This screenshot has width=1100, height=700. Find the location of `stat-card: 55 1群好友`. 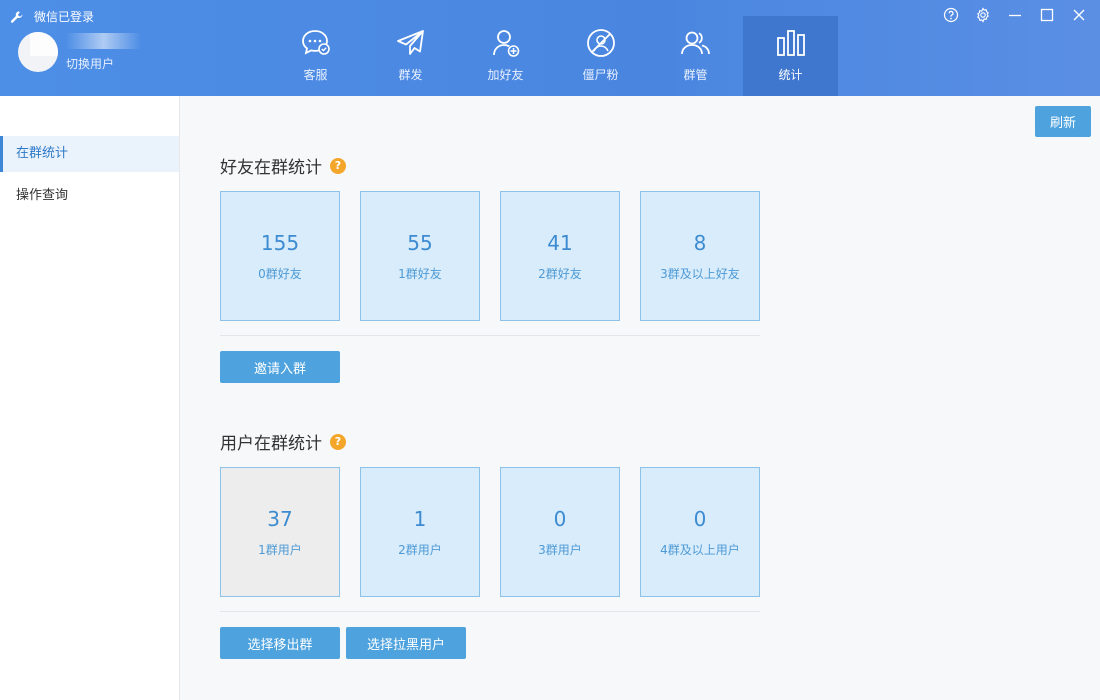

stat-card: 55 1群好友 is located at coordinates (420, 256).